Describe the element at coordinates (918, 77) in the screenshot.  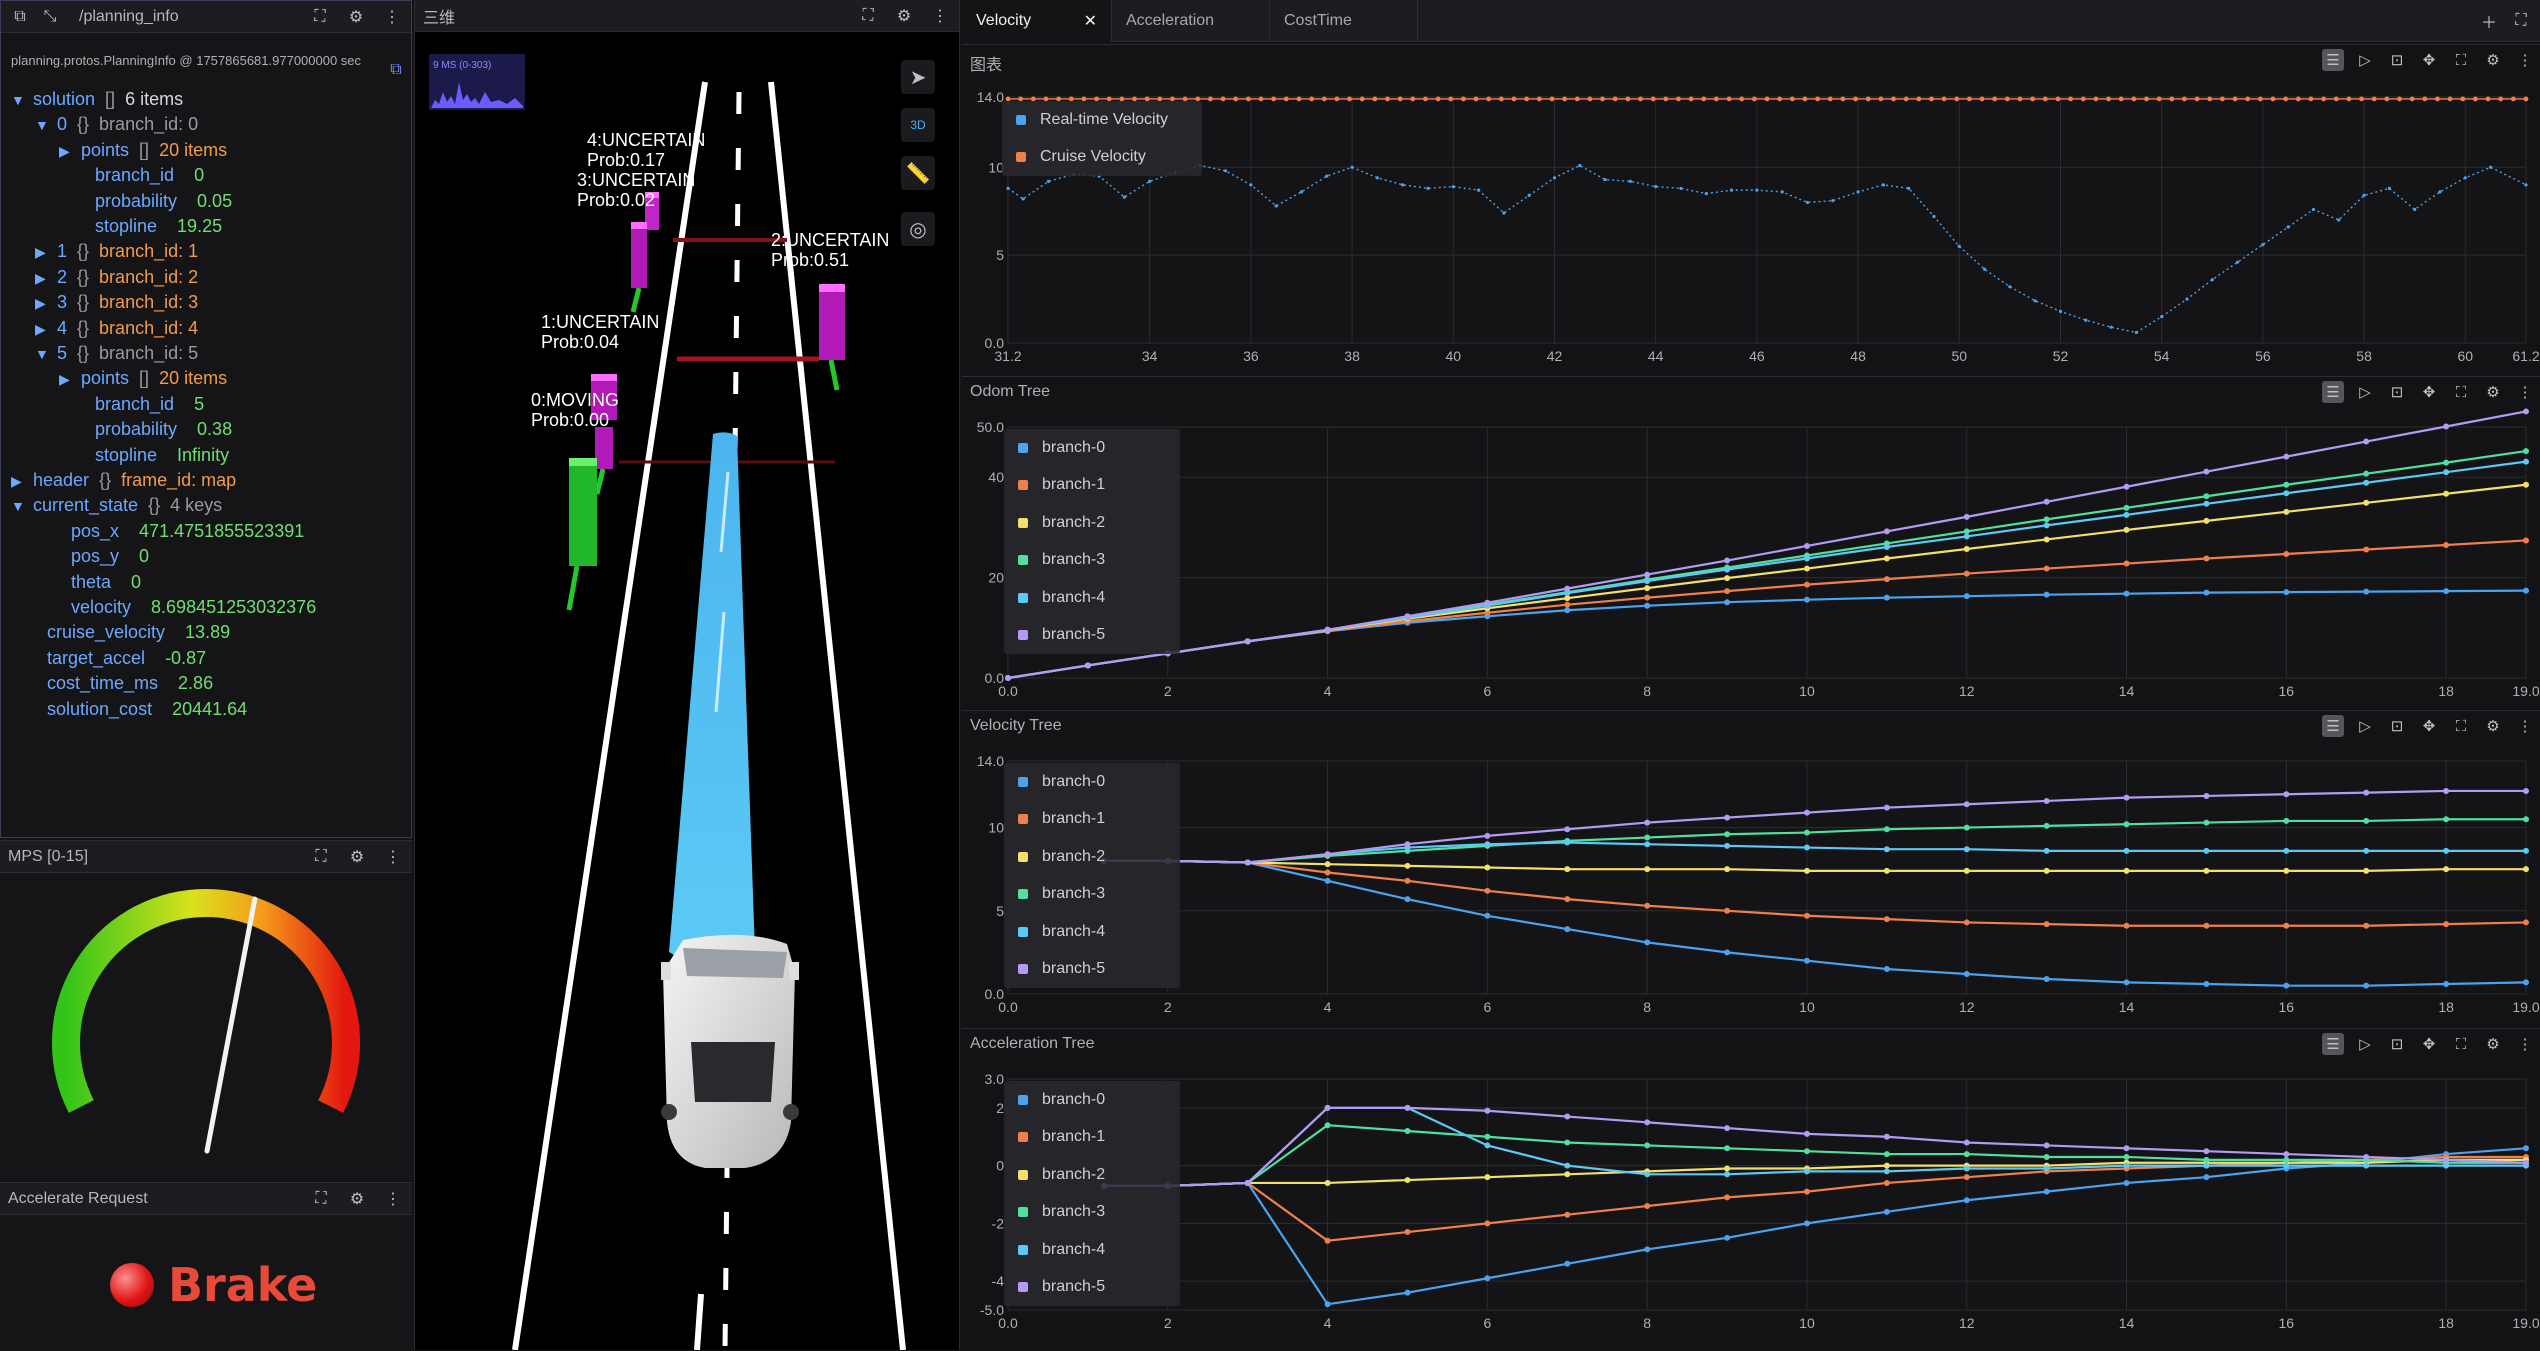
I see `select-cursor-icon: ➤` at that location.